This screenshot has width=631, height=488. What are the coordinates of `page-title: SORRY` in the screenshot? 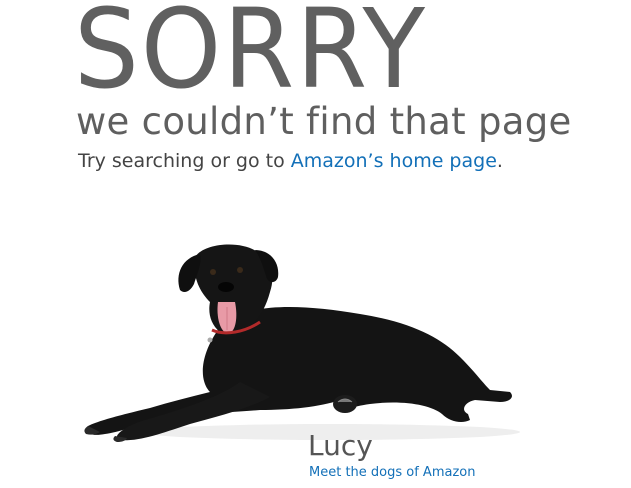 It's located at (250, 56).